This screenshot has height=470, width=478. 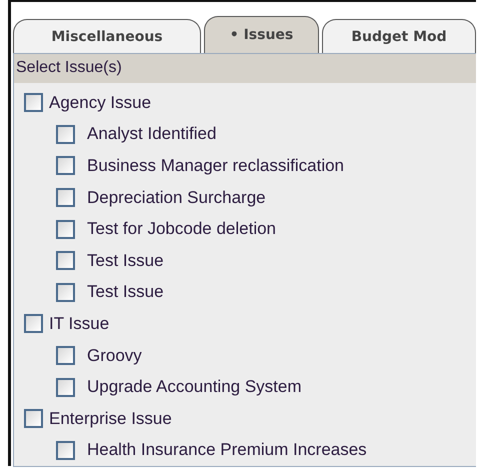 What do you see at coordinates (107, 36) in the screenshot?
I see `tab: Miscellaneous` at bounding box center [107, 36].